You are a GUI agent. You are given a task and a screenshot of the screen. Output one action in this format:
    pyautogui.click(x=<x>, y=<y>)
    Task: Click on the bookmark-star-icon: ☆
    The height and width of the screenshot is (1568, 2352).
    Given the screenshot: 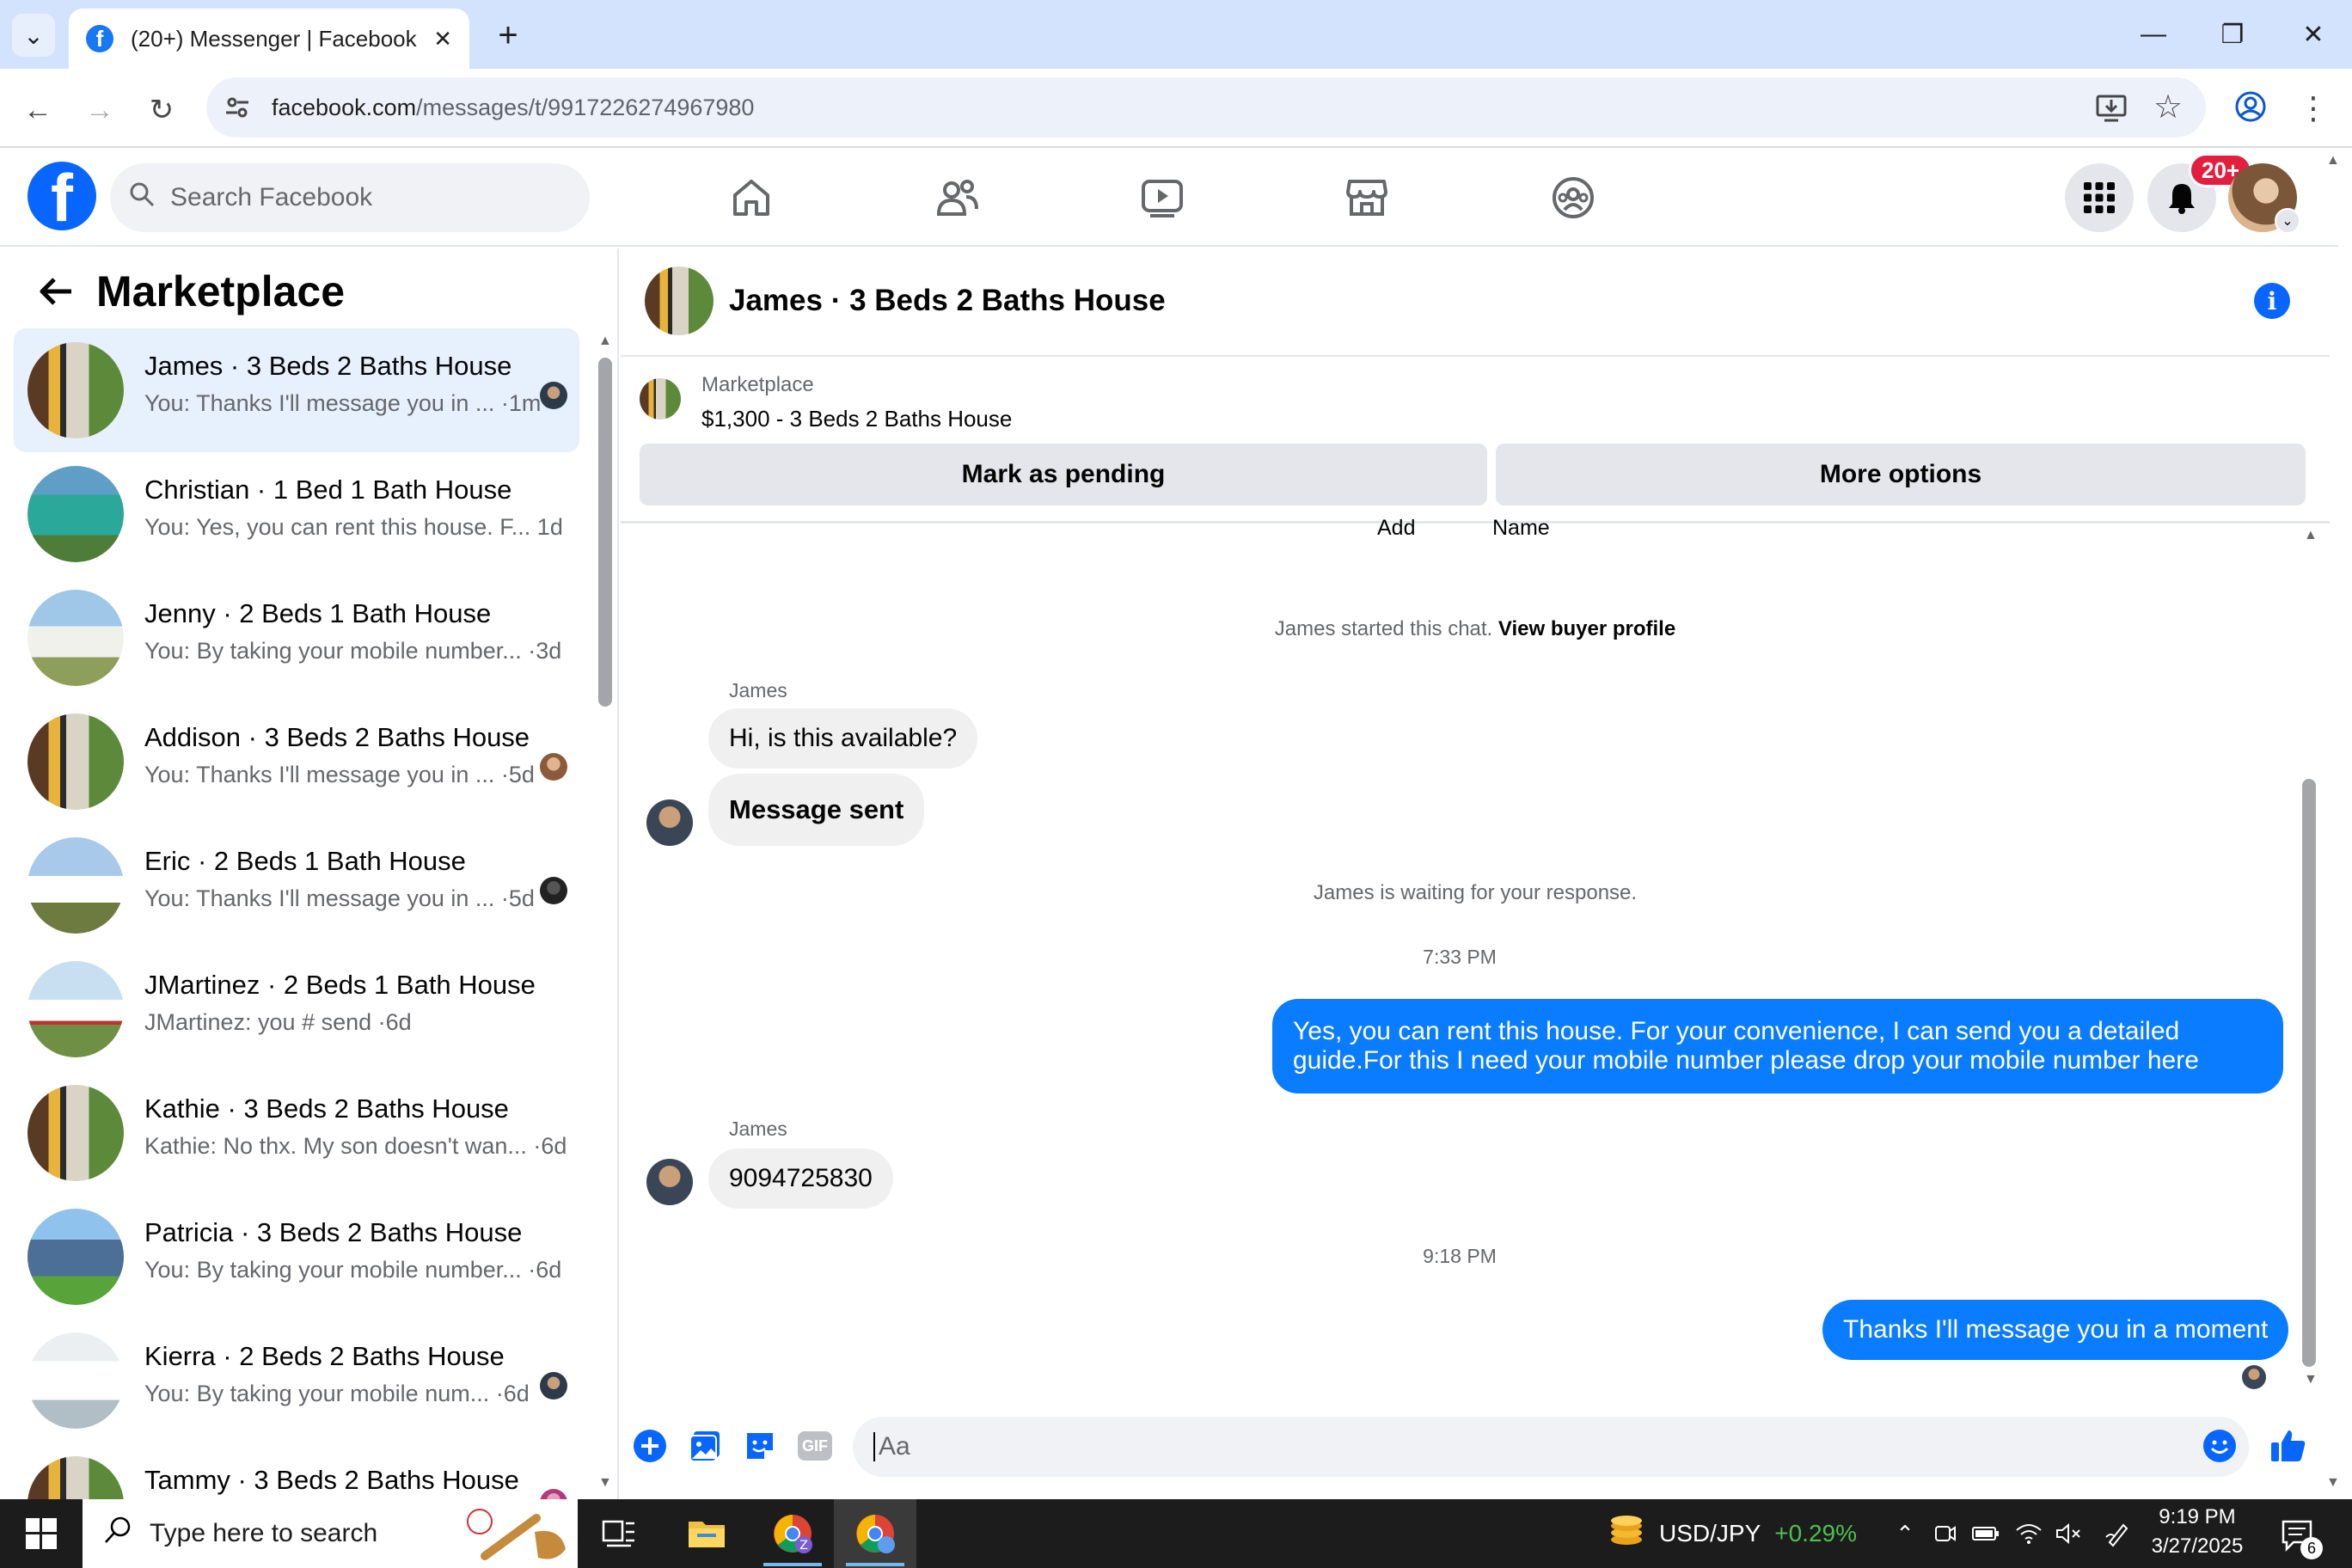 What is the action you would take?
    pyautogui.click(x=2168, y=107)
    